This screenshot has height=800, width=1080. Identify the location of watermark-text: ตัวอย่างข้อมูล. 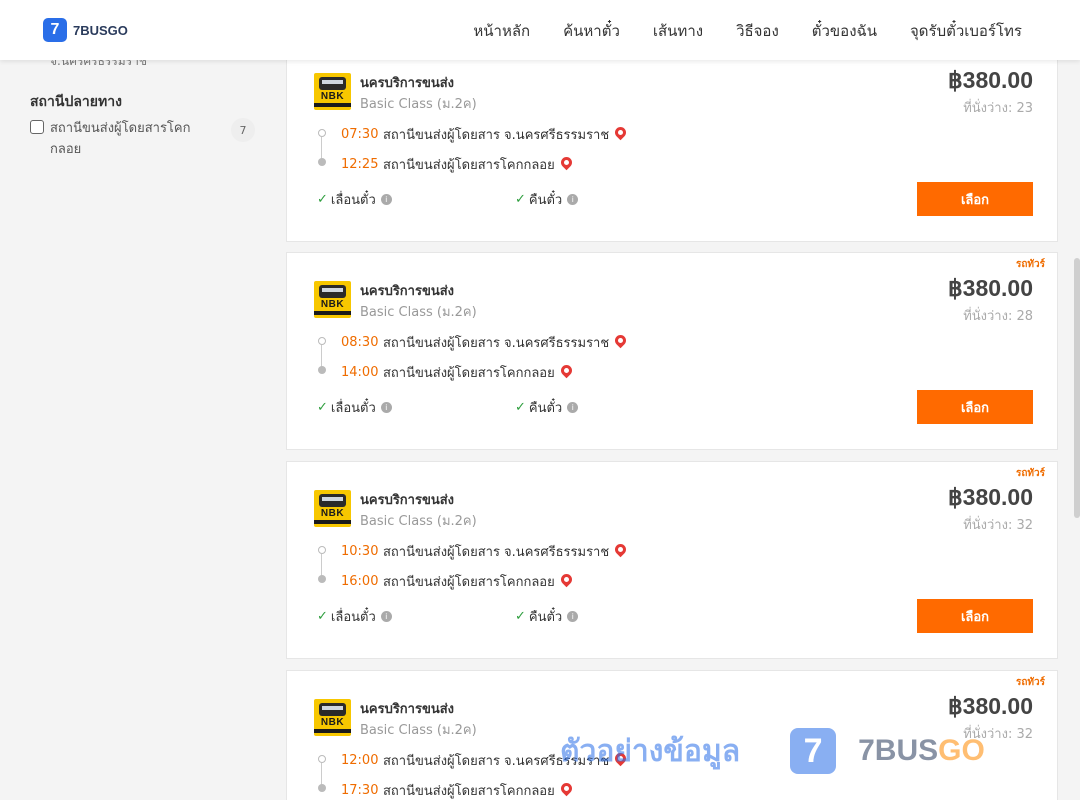
(650, 751).